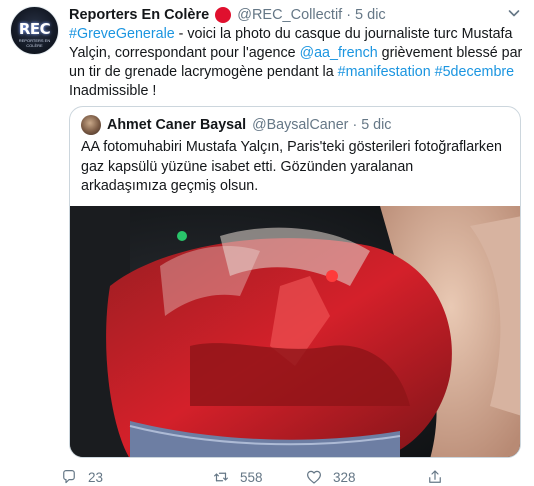  I want to click on hashtag-link-5decembre: #5decembre, so click(474, 72).